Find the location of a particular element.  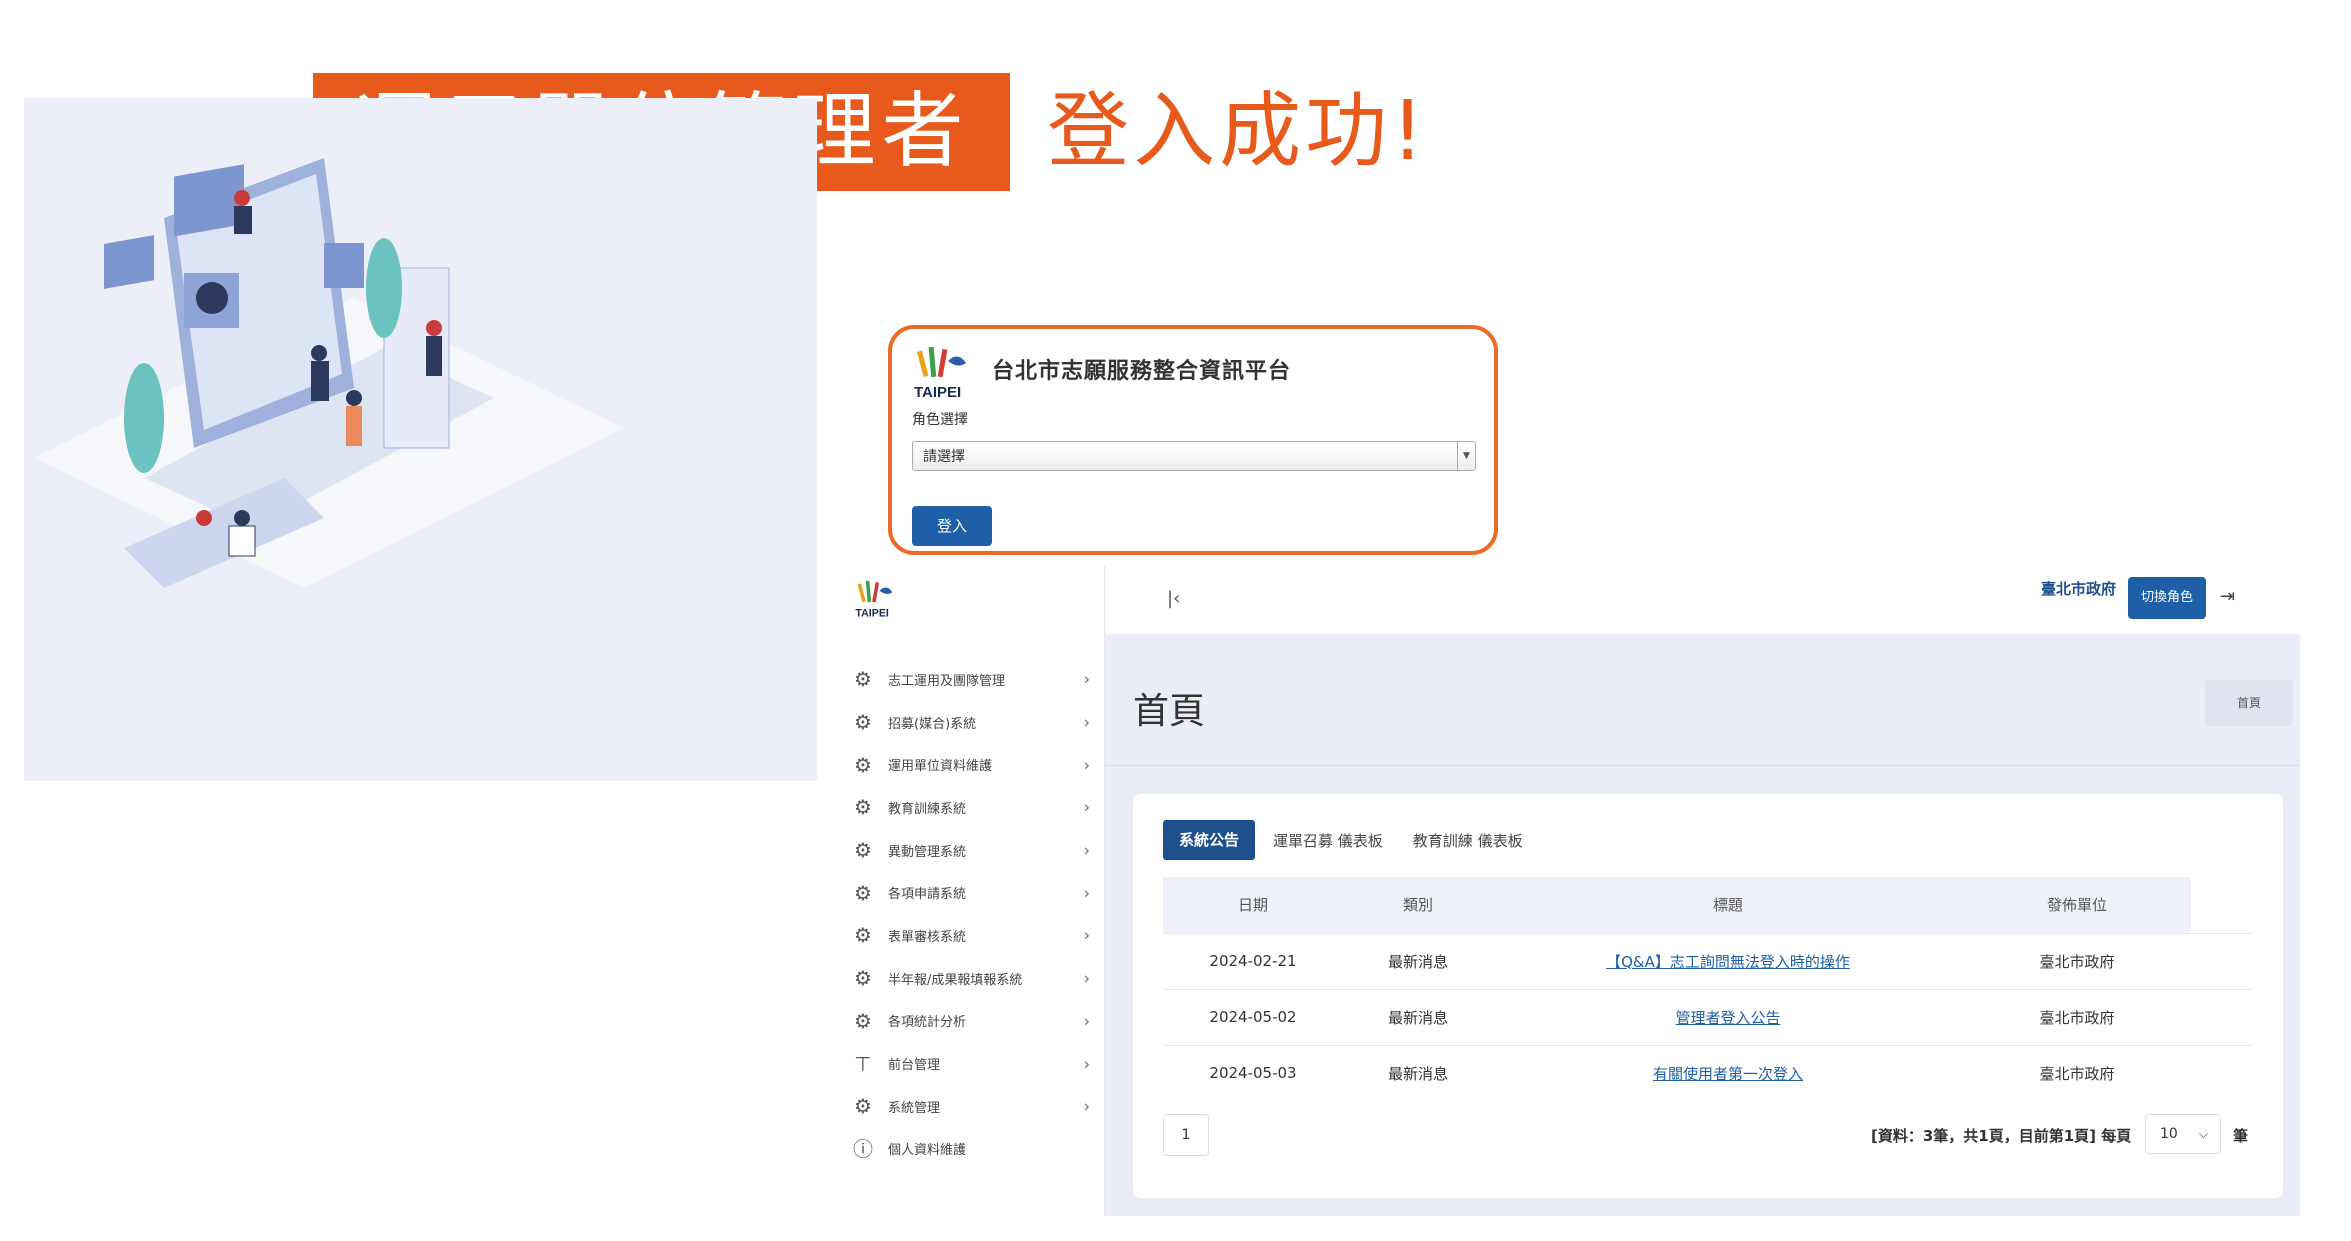

logout-icon: ⇥ is located at coordinates (2227, 596).